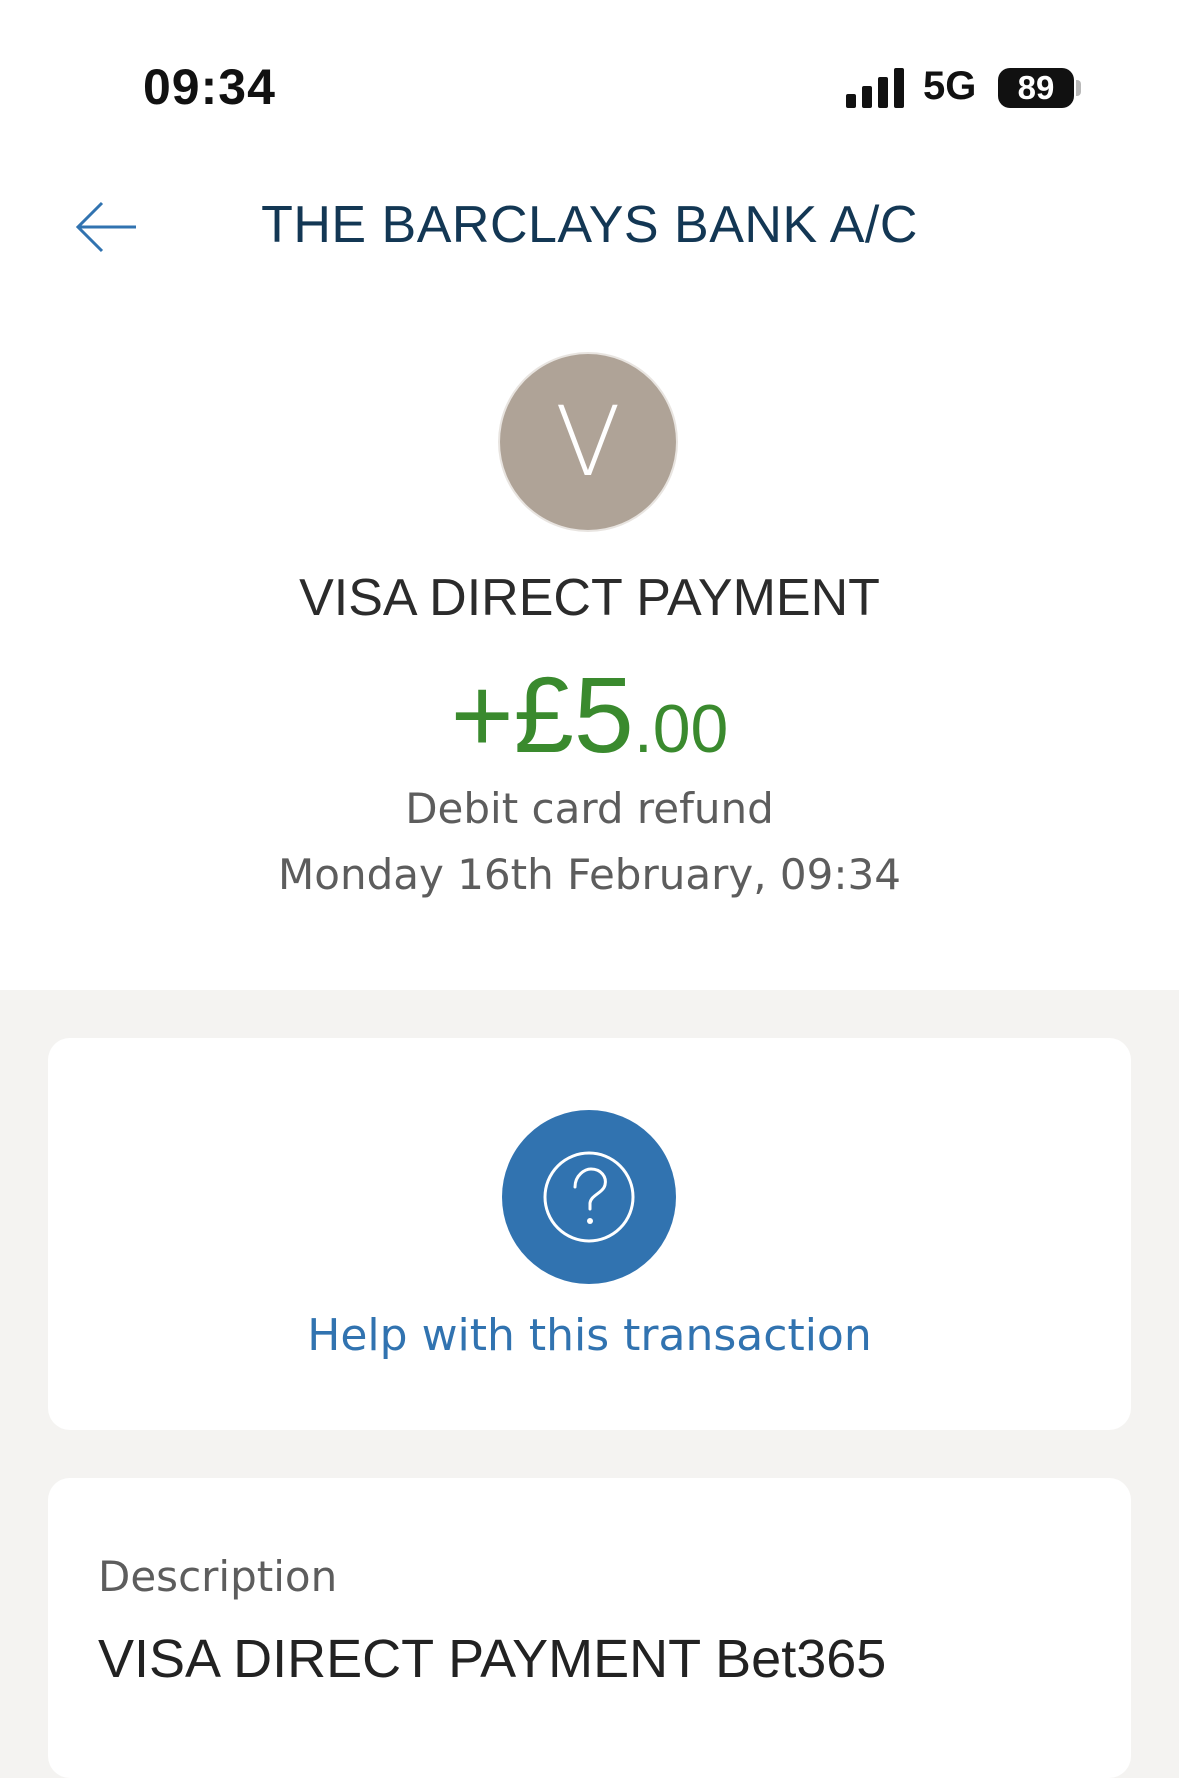  What do you see at coordinates (589, 1335) in the screenshot?
I see `help-link: Help with this transaction` at bounding box center [589, 1335].